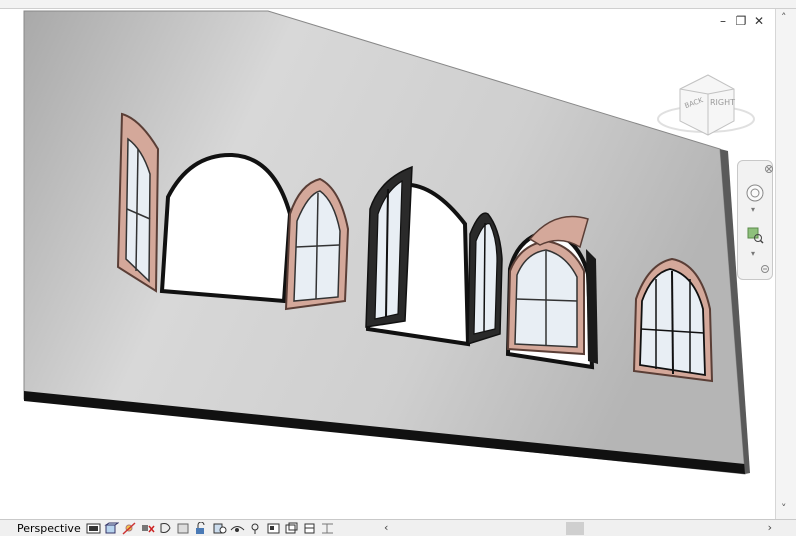 This screenshot has height=536, width=796. What do you see at coordinates (723, 21) in the screenshot?
I see `minimize-button: –` at bounding box center [723, 21].